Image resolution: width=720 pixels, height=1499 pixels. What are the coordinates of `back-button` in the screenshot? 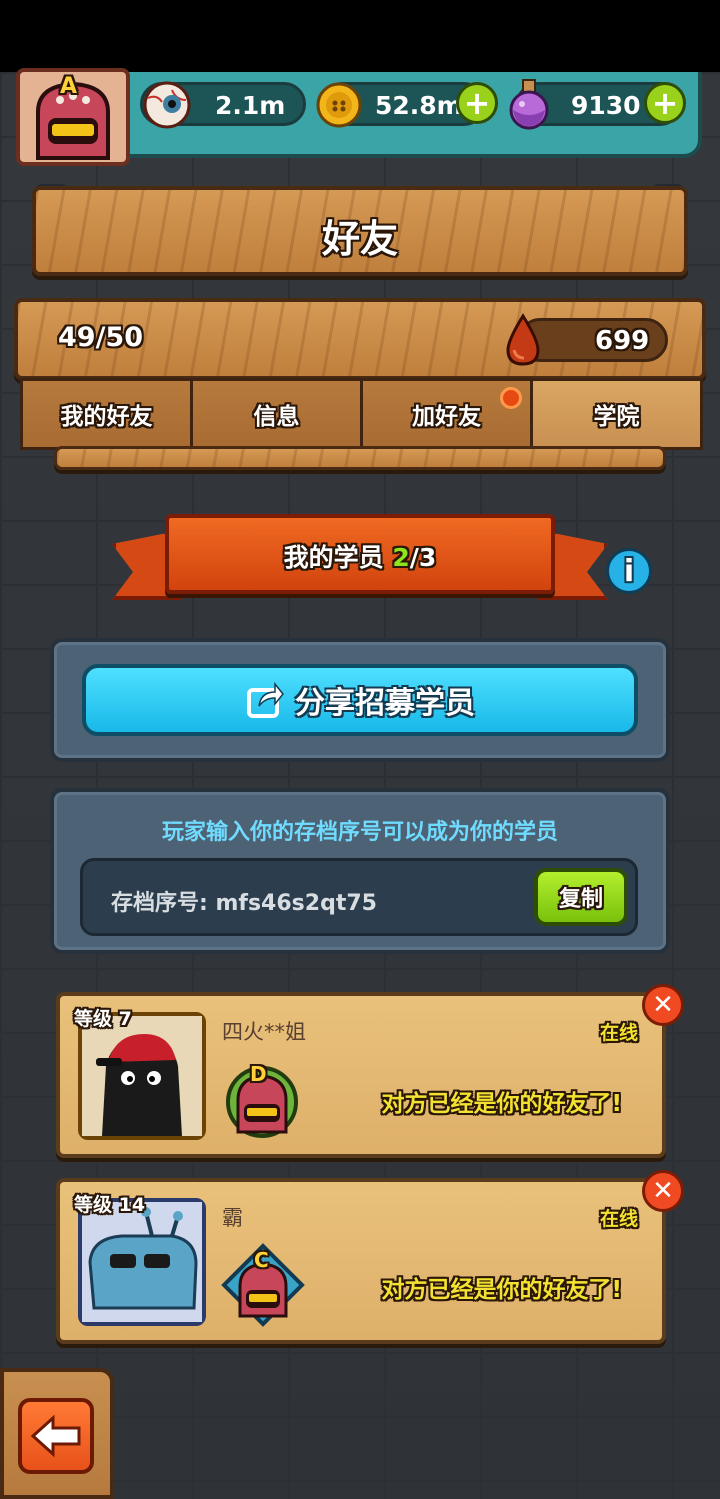 It's located at (56, 1436).